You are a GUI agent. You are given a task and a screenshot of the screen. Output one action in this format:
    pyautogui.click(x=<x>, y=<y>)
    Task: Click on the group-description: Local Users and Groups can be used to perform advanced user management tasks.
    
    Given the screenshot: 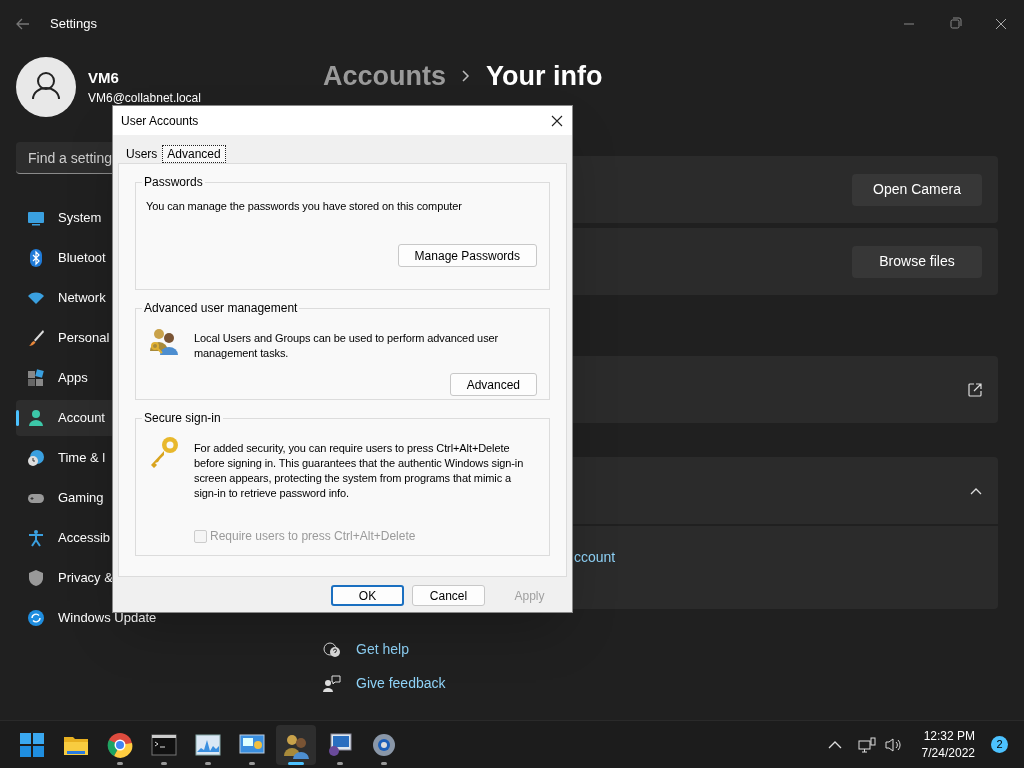 What is the action you would take?
    pyautogui.click(x=347, y=346)
    